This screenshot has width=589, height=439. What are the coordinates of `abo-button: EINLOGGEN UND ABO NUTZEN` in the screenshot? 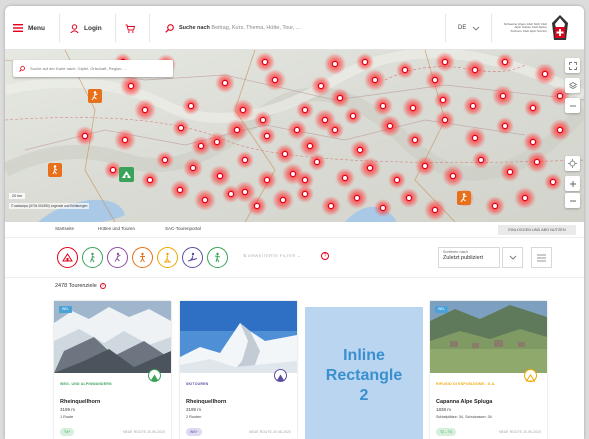 It's located at (537, 230).